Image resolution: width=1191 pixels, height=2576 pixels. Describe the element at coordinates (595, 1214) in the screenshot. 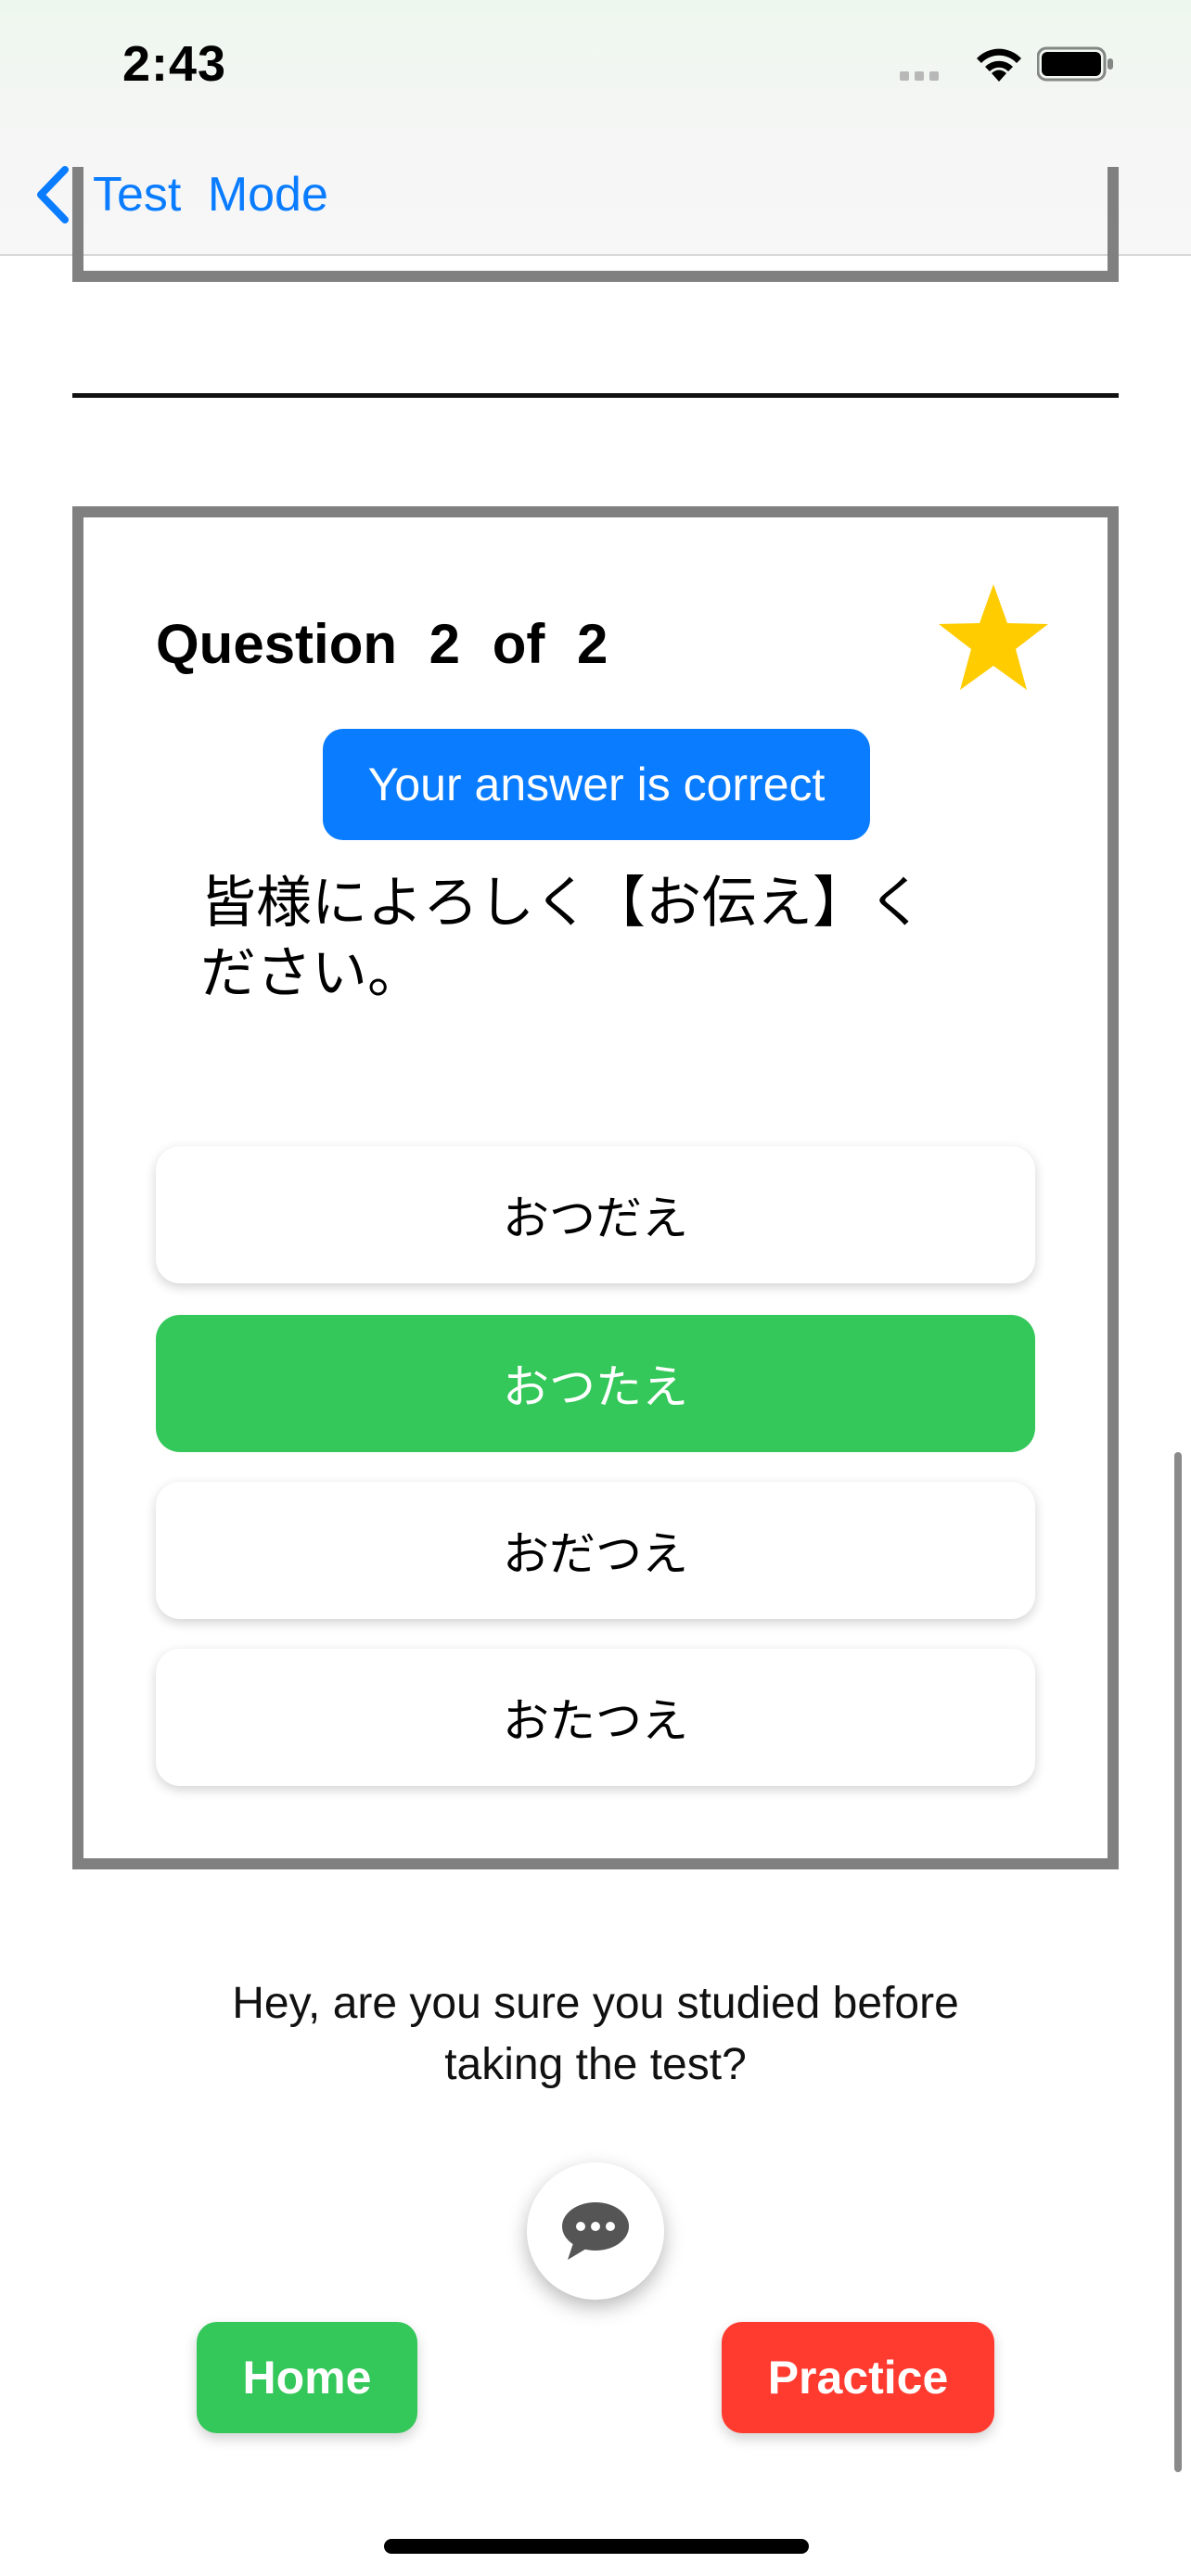

I see `answer-option-1: おつだえ` at that location.